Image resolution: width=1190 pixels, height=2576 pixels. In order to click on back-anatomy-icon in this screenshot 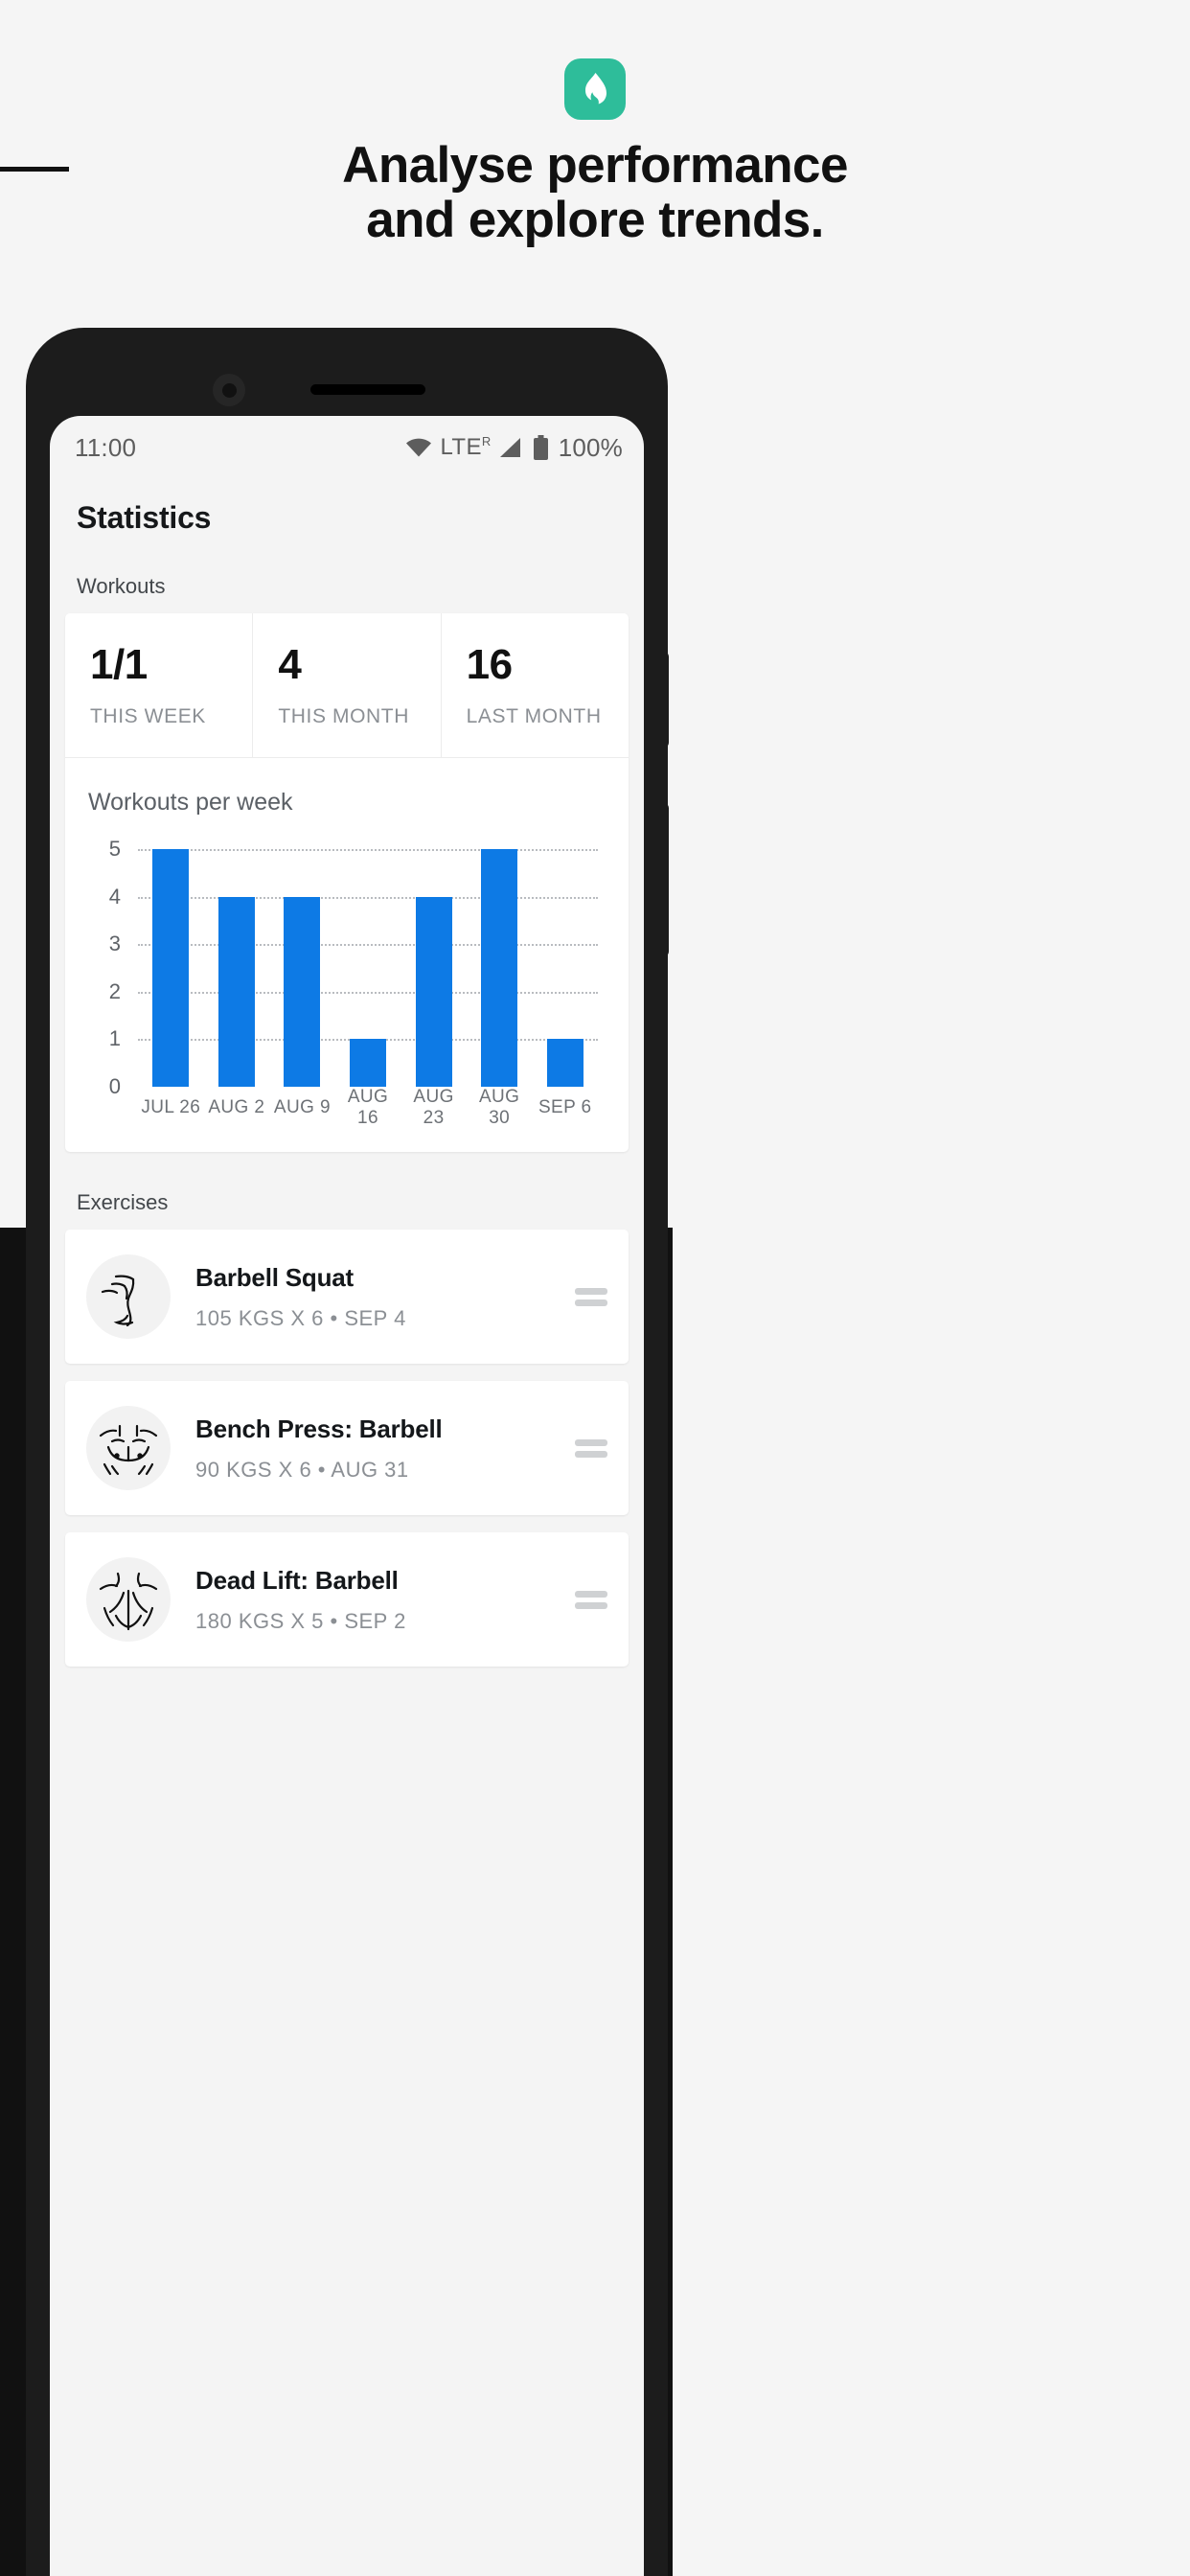, I will do `click(128, 1599)`.